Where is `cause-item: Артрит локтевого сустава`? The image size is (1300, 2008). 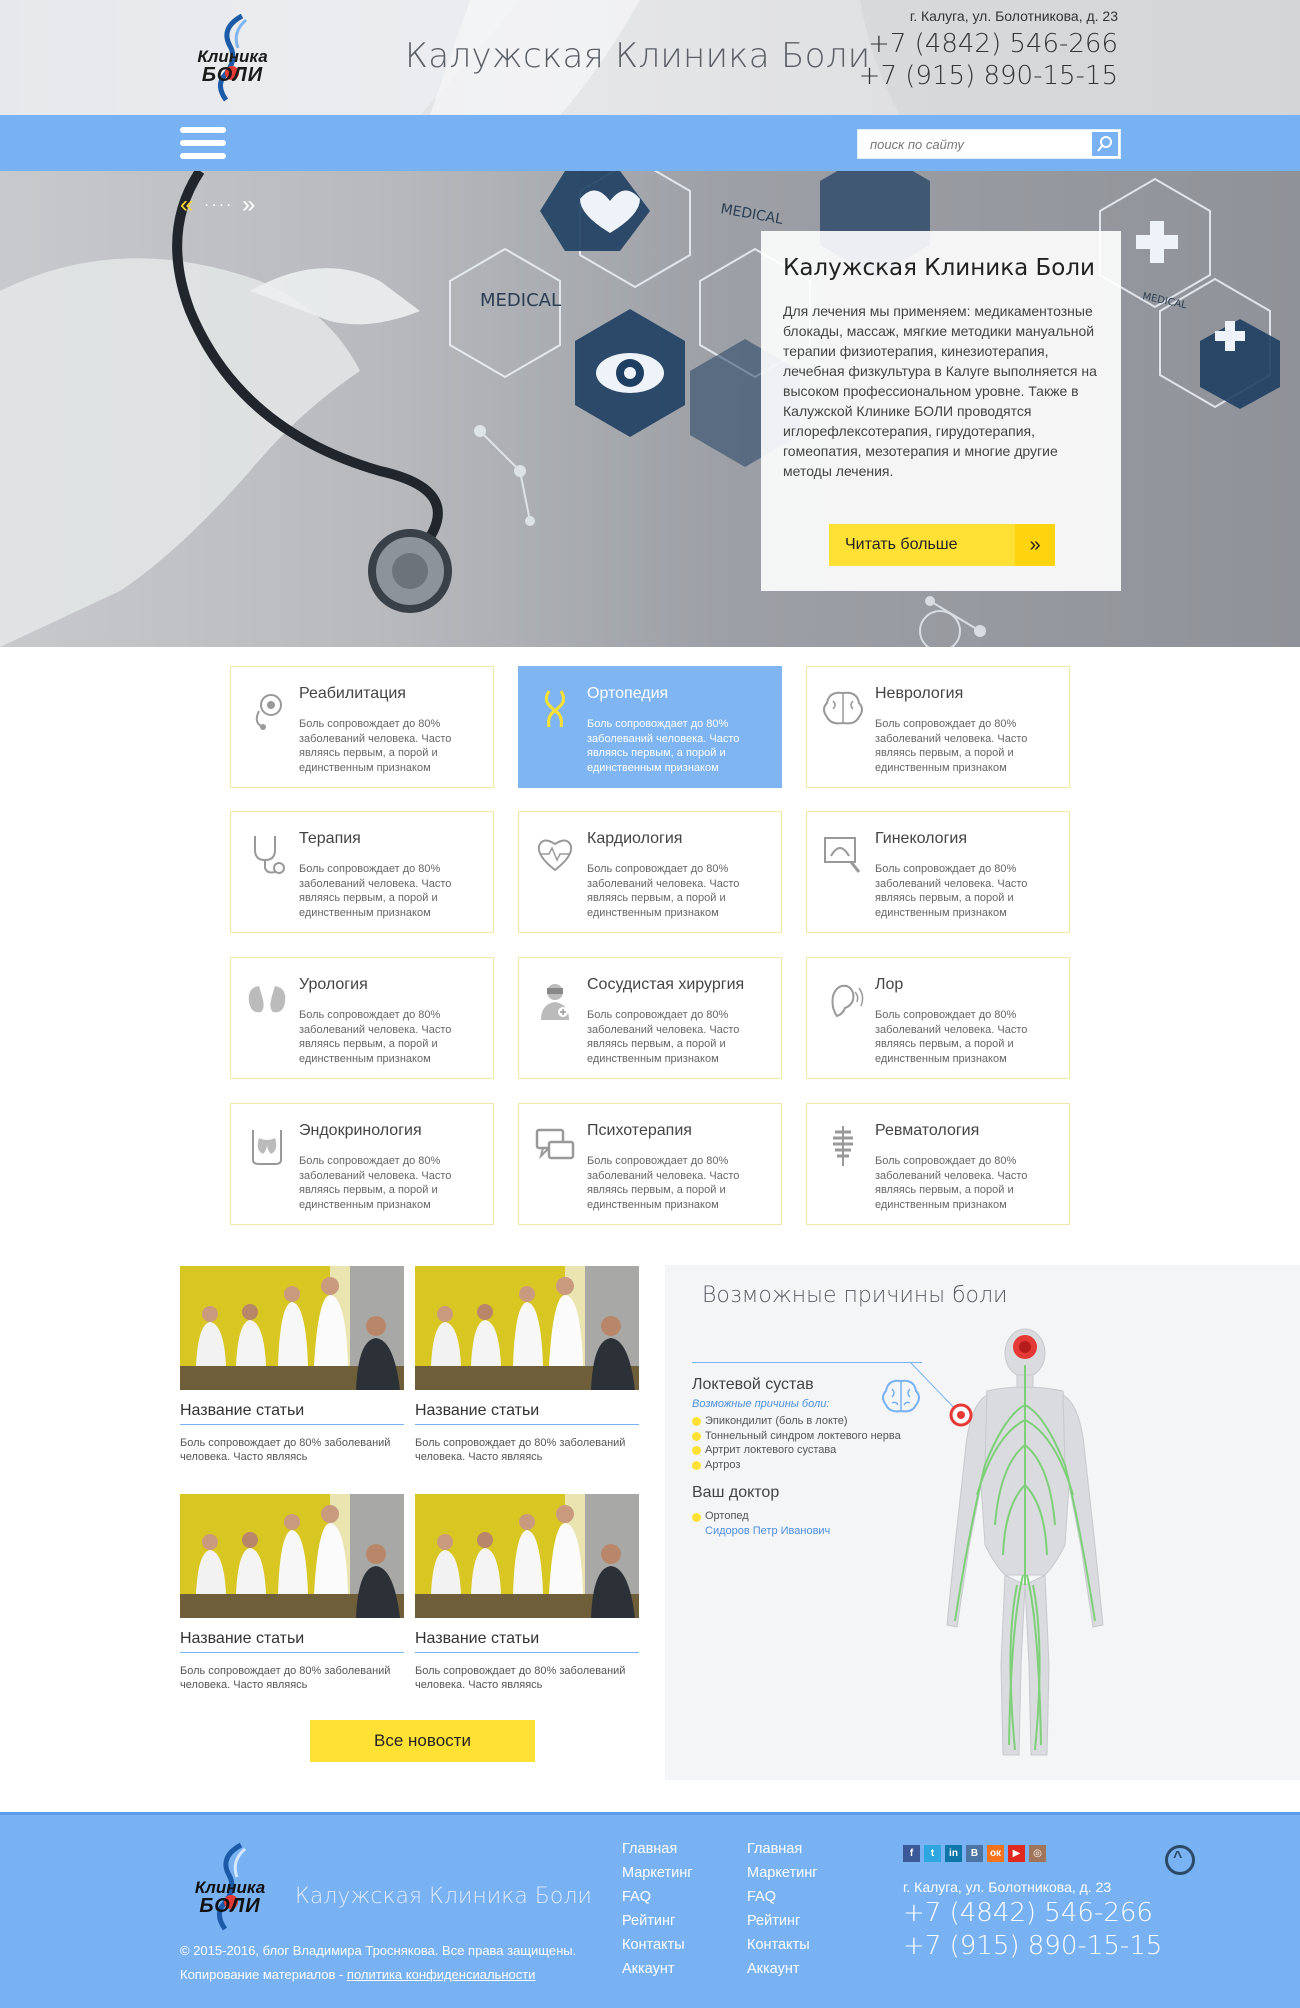 cause-item: Артрит локтевого сустава is located at coordinates (796, 1450).